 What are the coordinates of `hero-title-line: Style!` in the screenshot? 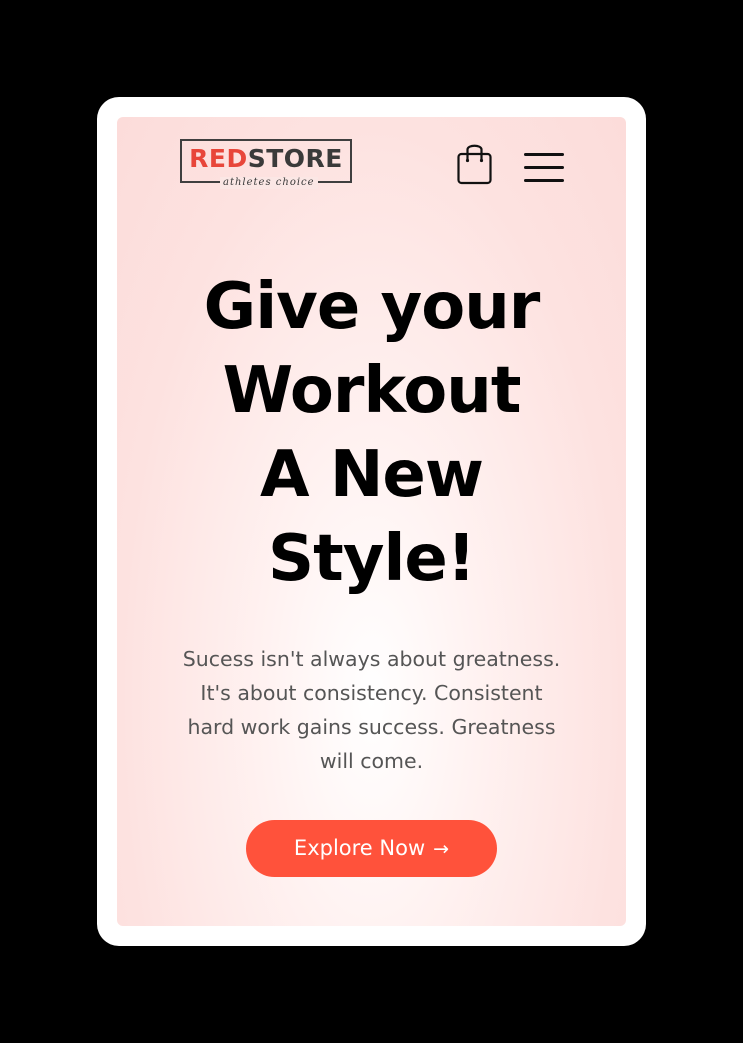 It's located at (372, 559).